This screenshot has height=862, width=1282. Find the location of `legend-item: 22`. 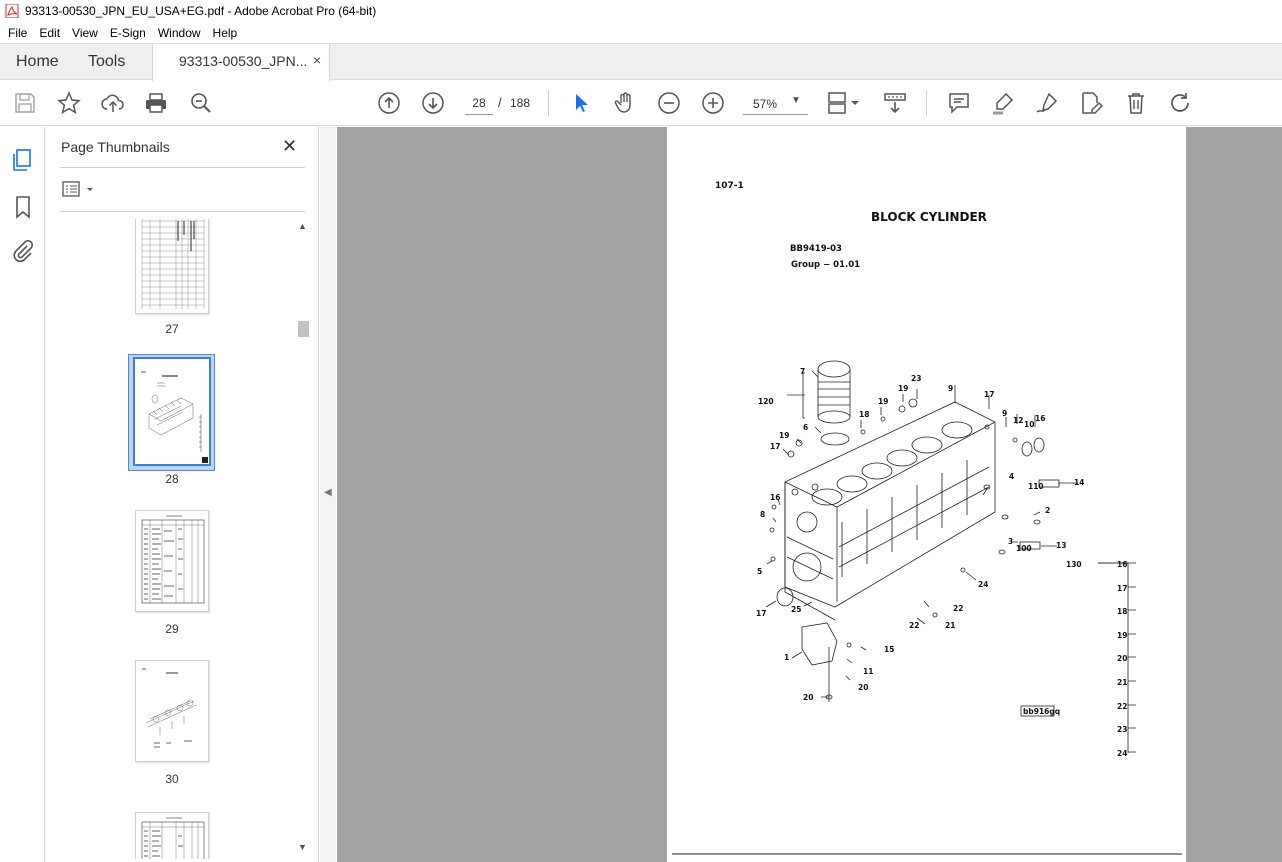

legend-item: 22 is located at coordinates (1122, 706).